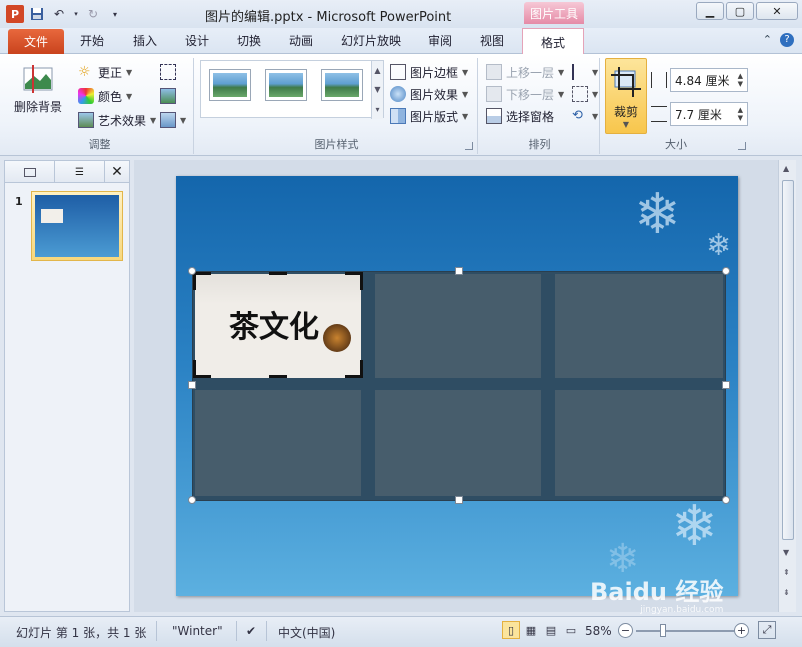 Image resolution: width=802 pixels, height=647 pixels. I want to click on picture-layout-button: 图片版式 ▼, so click(429, 116).